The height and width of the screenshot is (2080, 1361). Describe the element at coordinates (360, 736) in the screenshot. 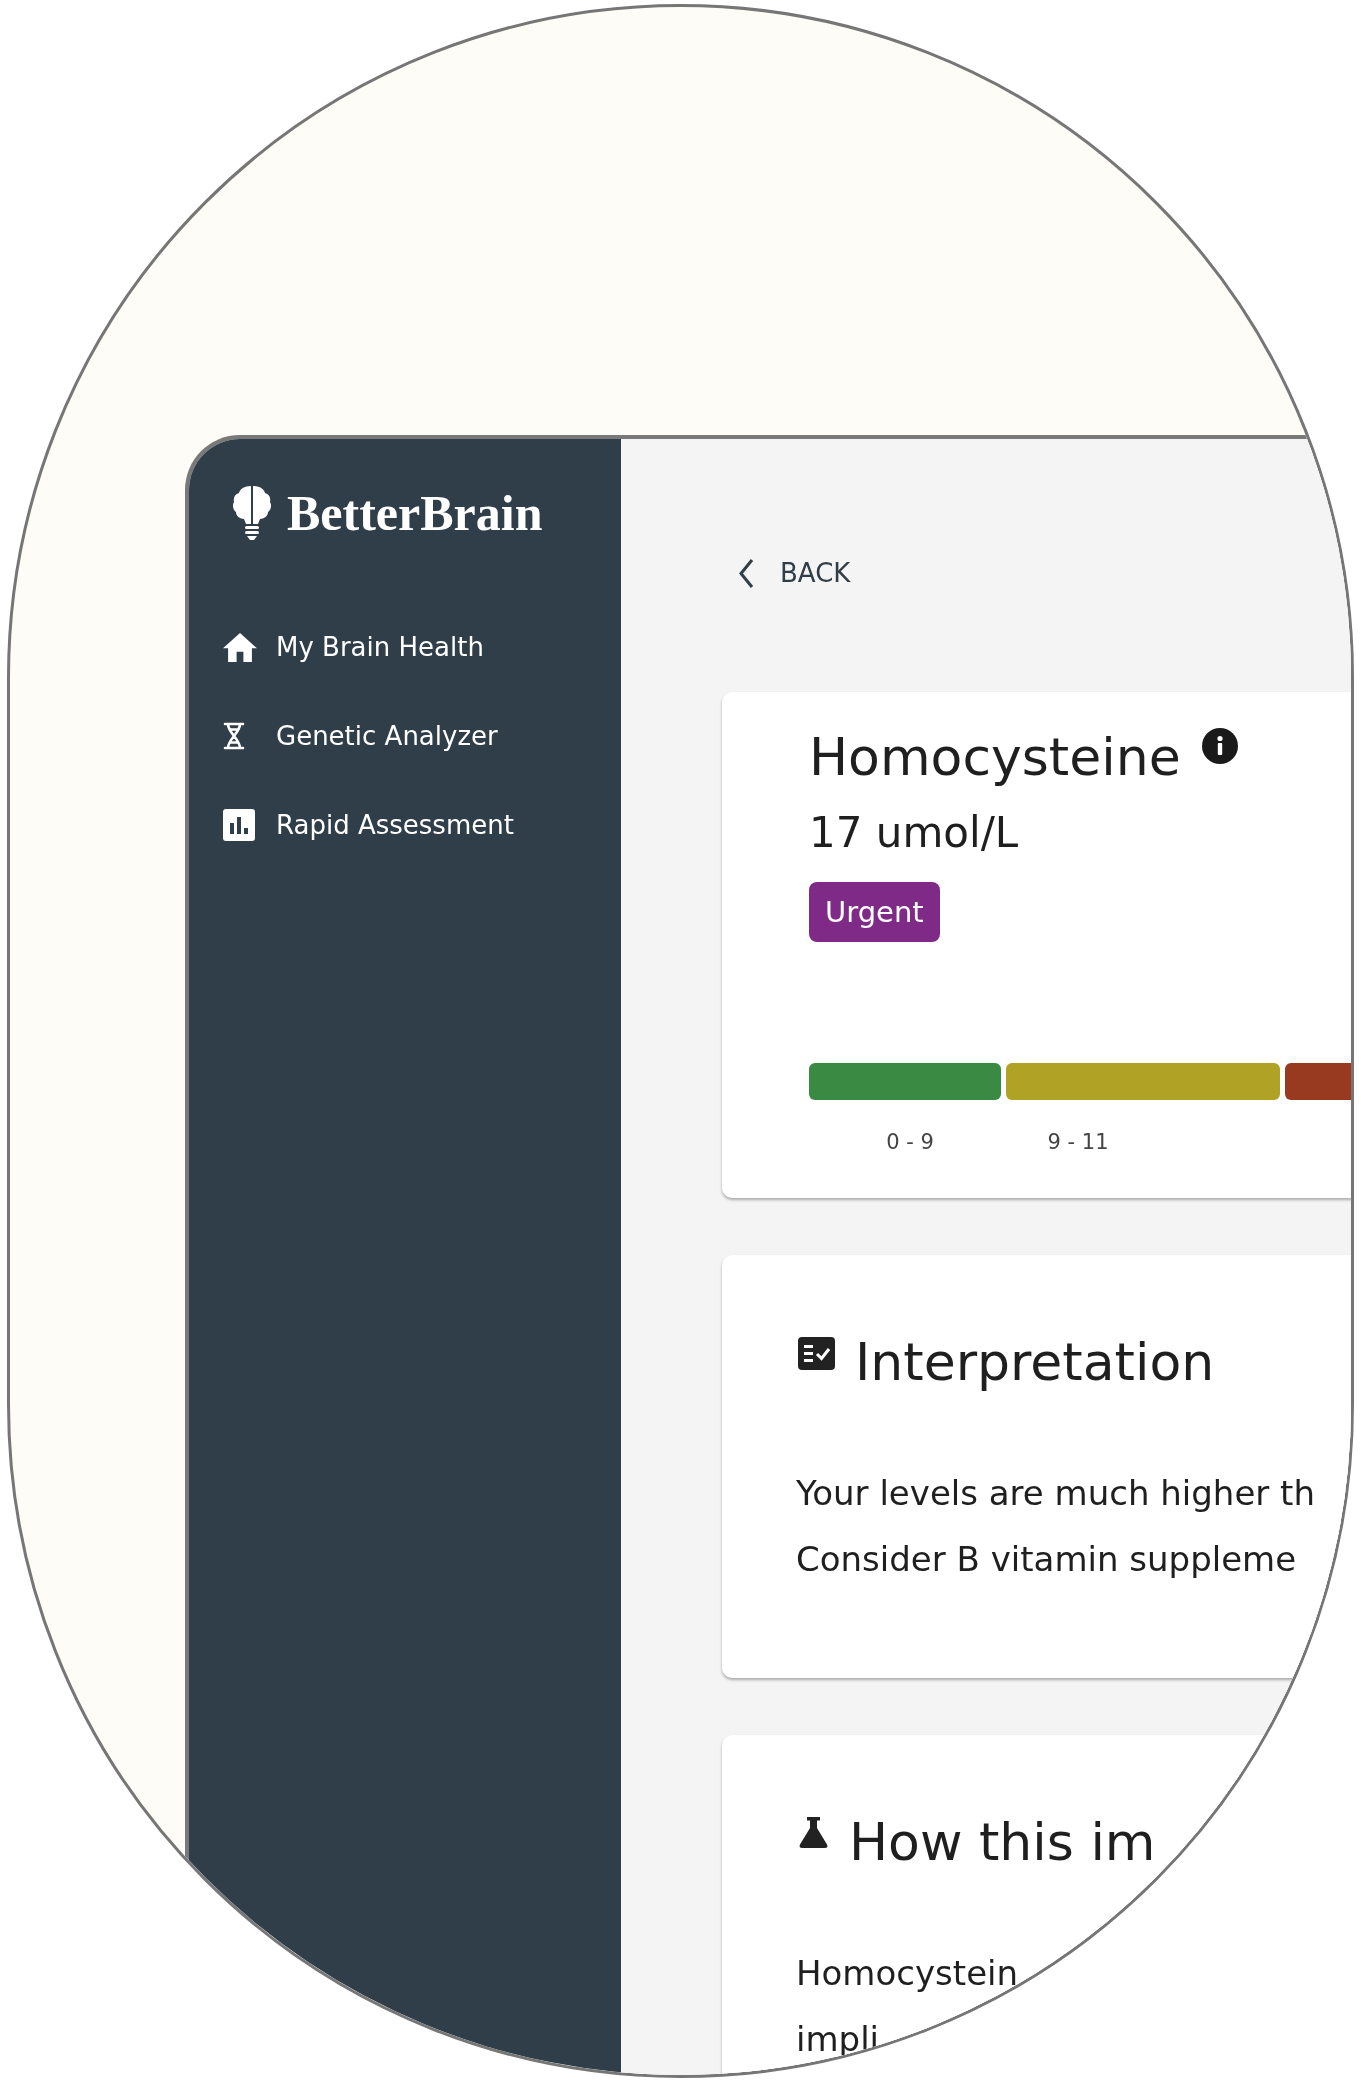

I see `nav-item: Genetic Analyzer` at that location.